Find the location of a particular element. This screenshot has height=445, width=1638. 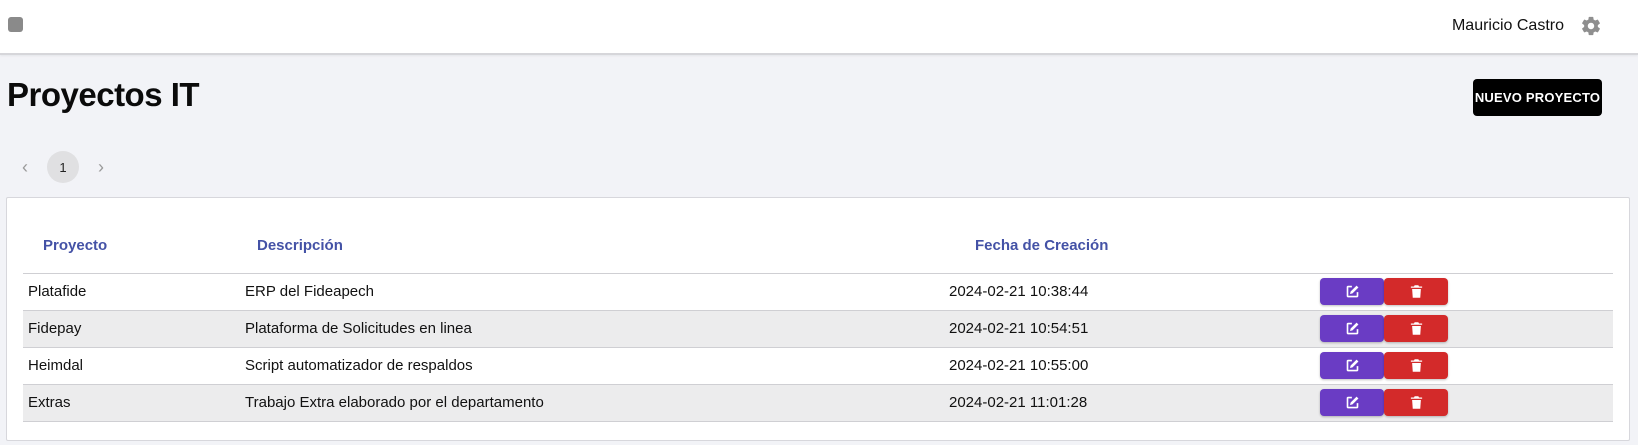

cell-proyecto: Extras is located at coordinates (134, 403).